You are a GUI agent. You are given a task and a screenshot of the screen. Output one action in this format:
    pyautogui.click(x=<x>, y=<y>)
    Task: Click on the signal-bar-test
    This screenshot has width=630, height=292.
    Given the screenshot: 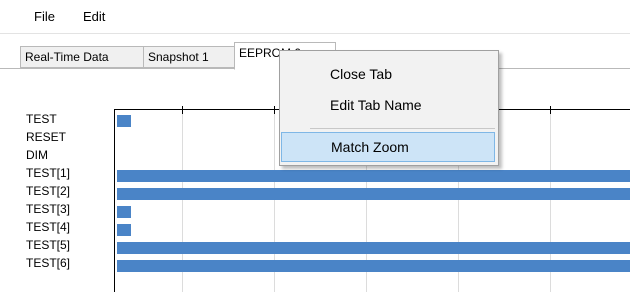 What is the action you would take?
    pyautogui.click(x=124, y=121)
    